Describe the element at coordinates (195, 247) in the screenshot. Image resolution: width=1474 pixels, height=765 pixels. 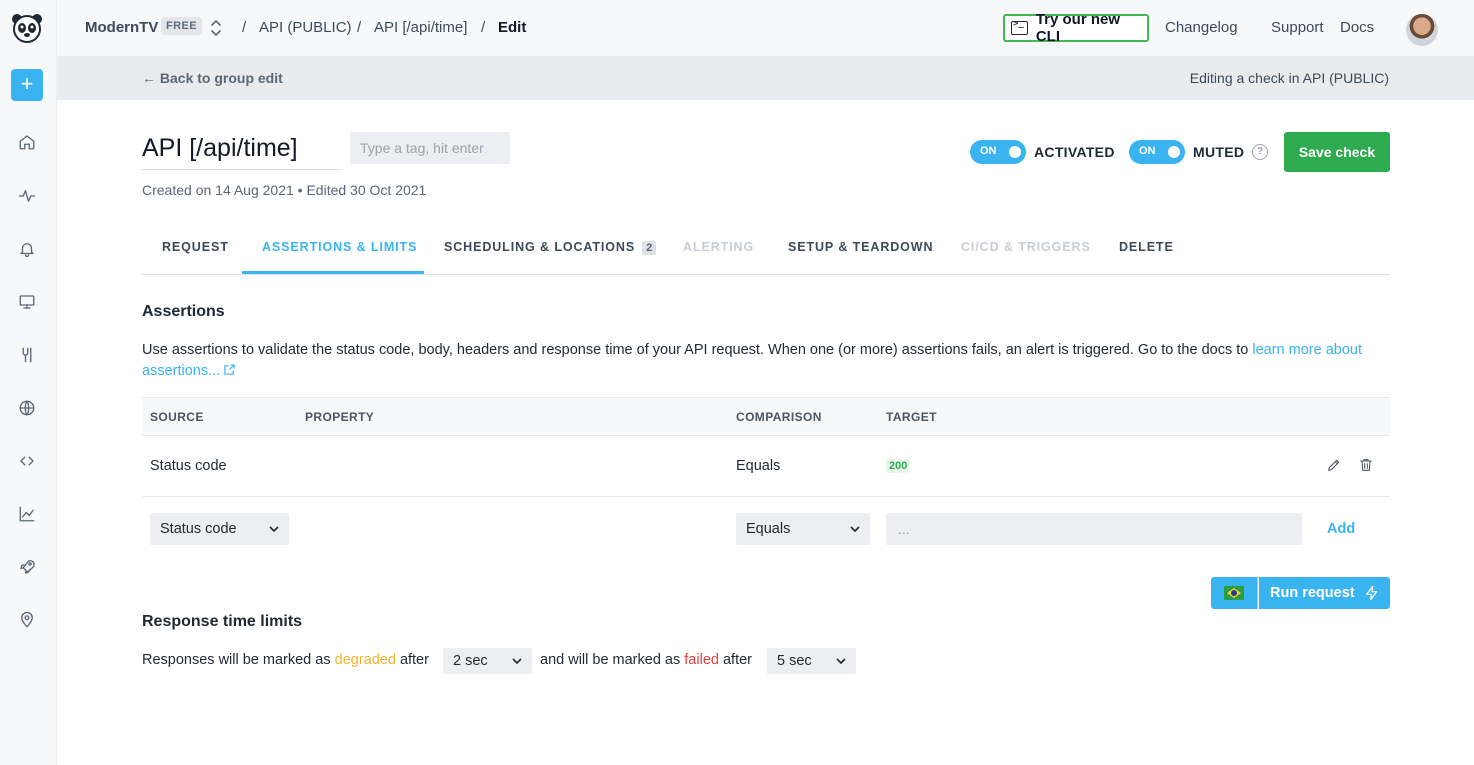
I see `tab-request: REQUEST` at that location.